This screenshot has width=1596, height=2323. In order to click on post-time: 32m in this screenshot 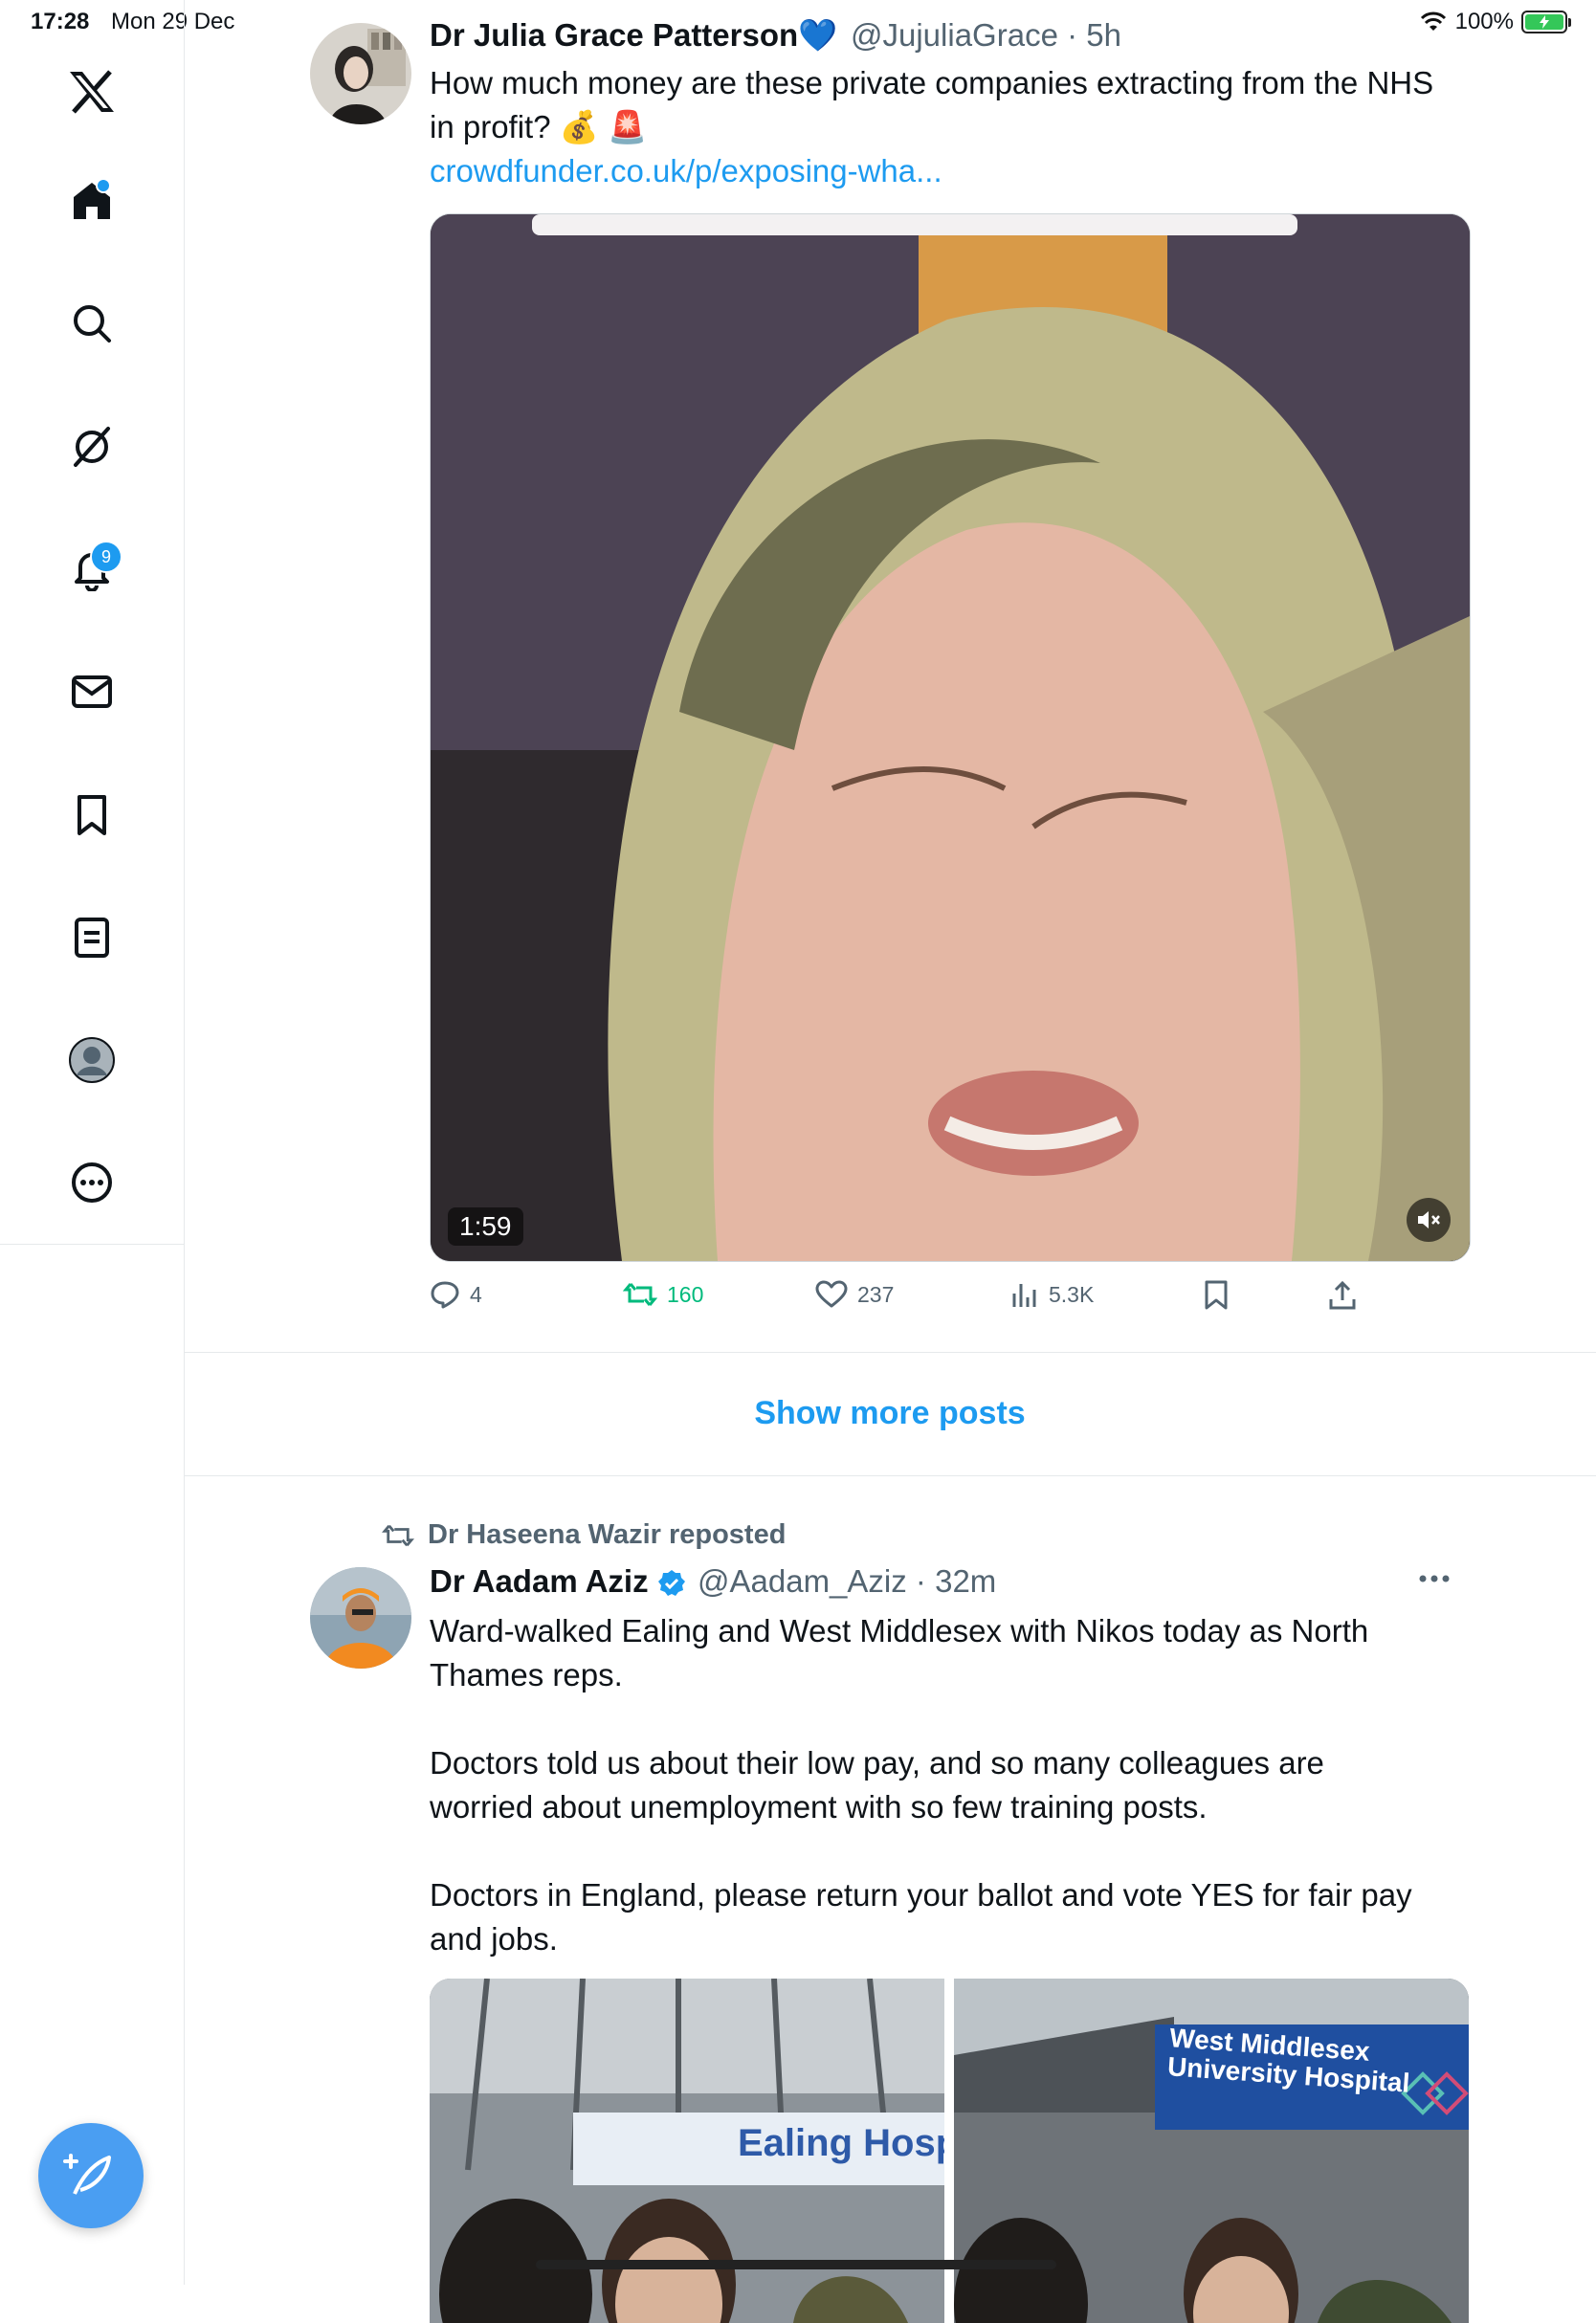, I will do `click(966, 1581)`.